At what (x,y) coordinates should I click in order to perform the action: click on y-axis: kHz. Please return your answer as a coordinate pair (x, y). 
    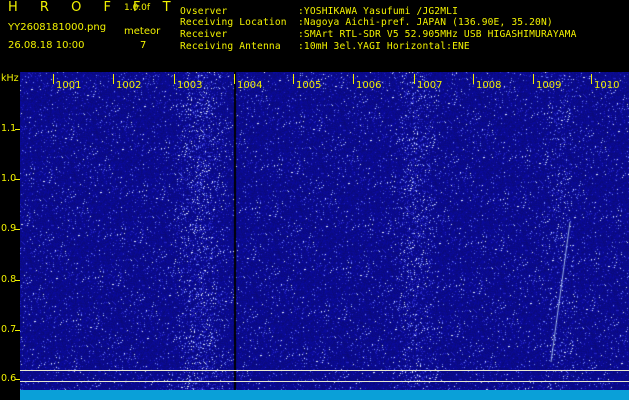
    Looking at the image, I should click on (10, 236).